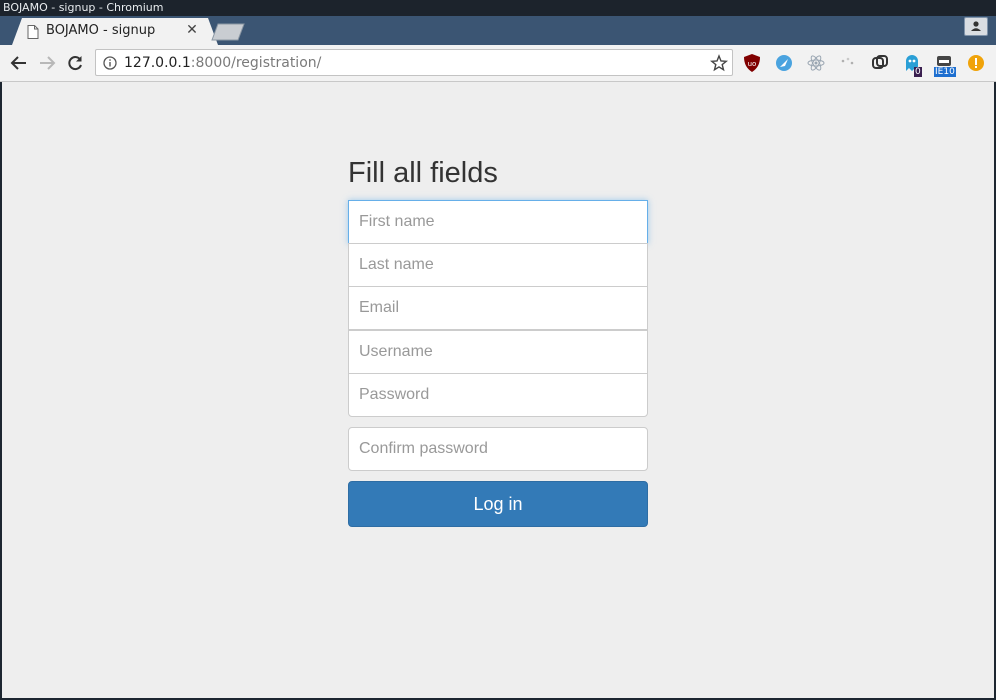  What do you see at coordinates (192, 30) in the screenshot?
I see `close-icon: ✕` at bounding box center [192, 30].